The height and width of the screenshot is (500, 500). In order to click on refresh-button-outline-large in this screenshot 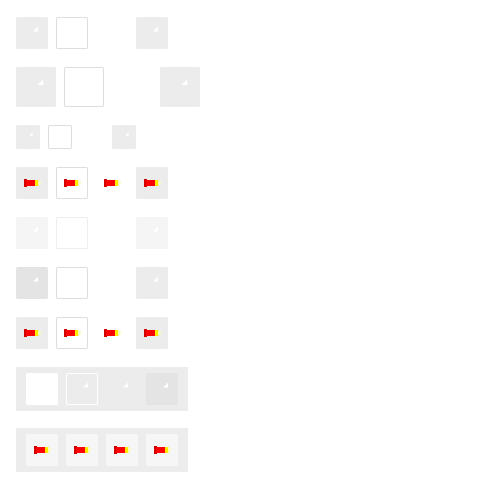, I will do `click(84, 87)`.